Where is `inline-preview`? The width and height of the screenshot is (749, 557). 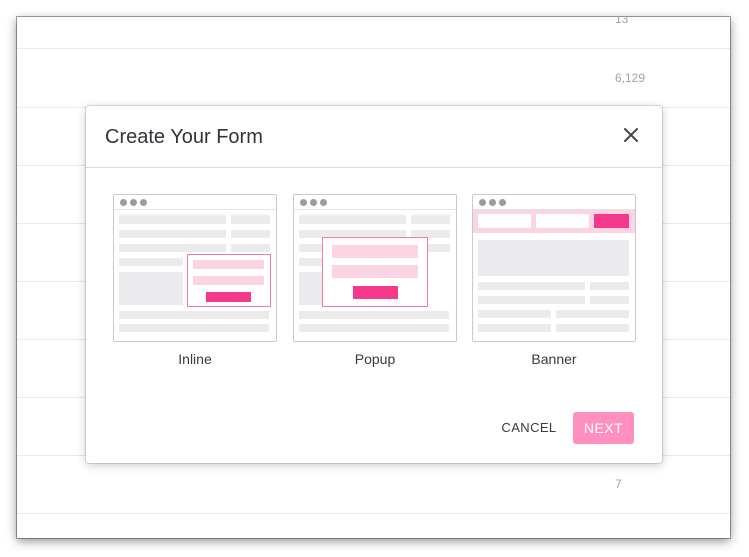 inline-preview is located at coordinates (195, 268).